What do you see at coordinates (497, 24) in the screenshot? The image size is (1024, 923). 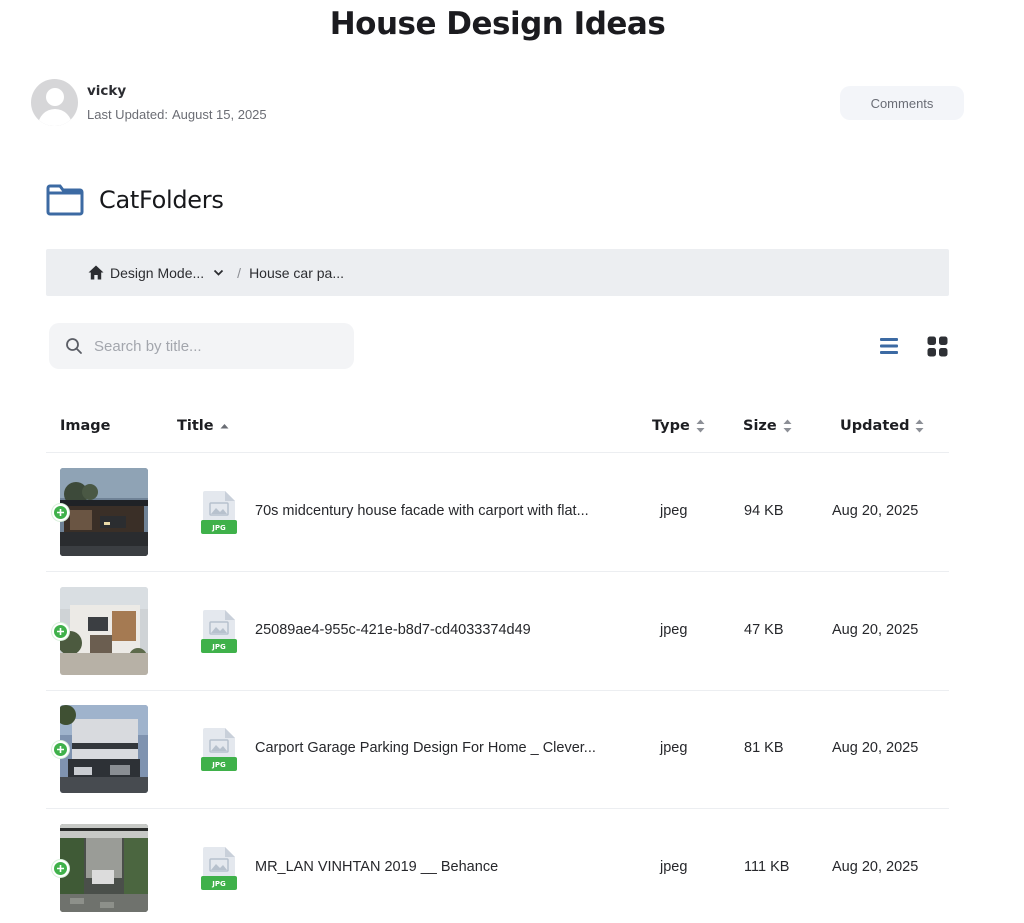 I see `page-title: House Design Ideas` at bounding box center [497, 24].